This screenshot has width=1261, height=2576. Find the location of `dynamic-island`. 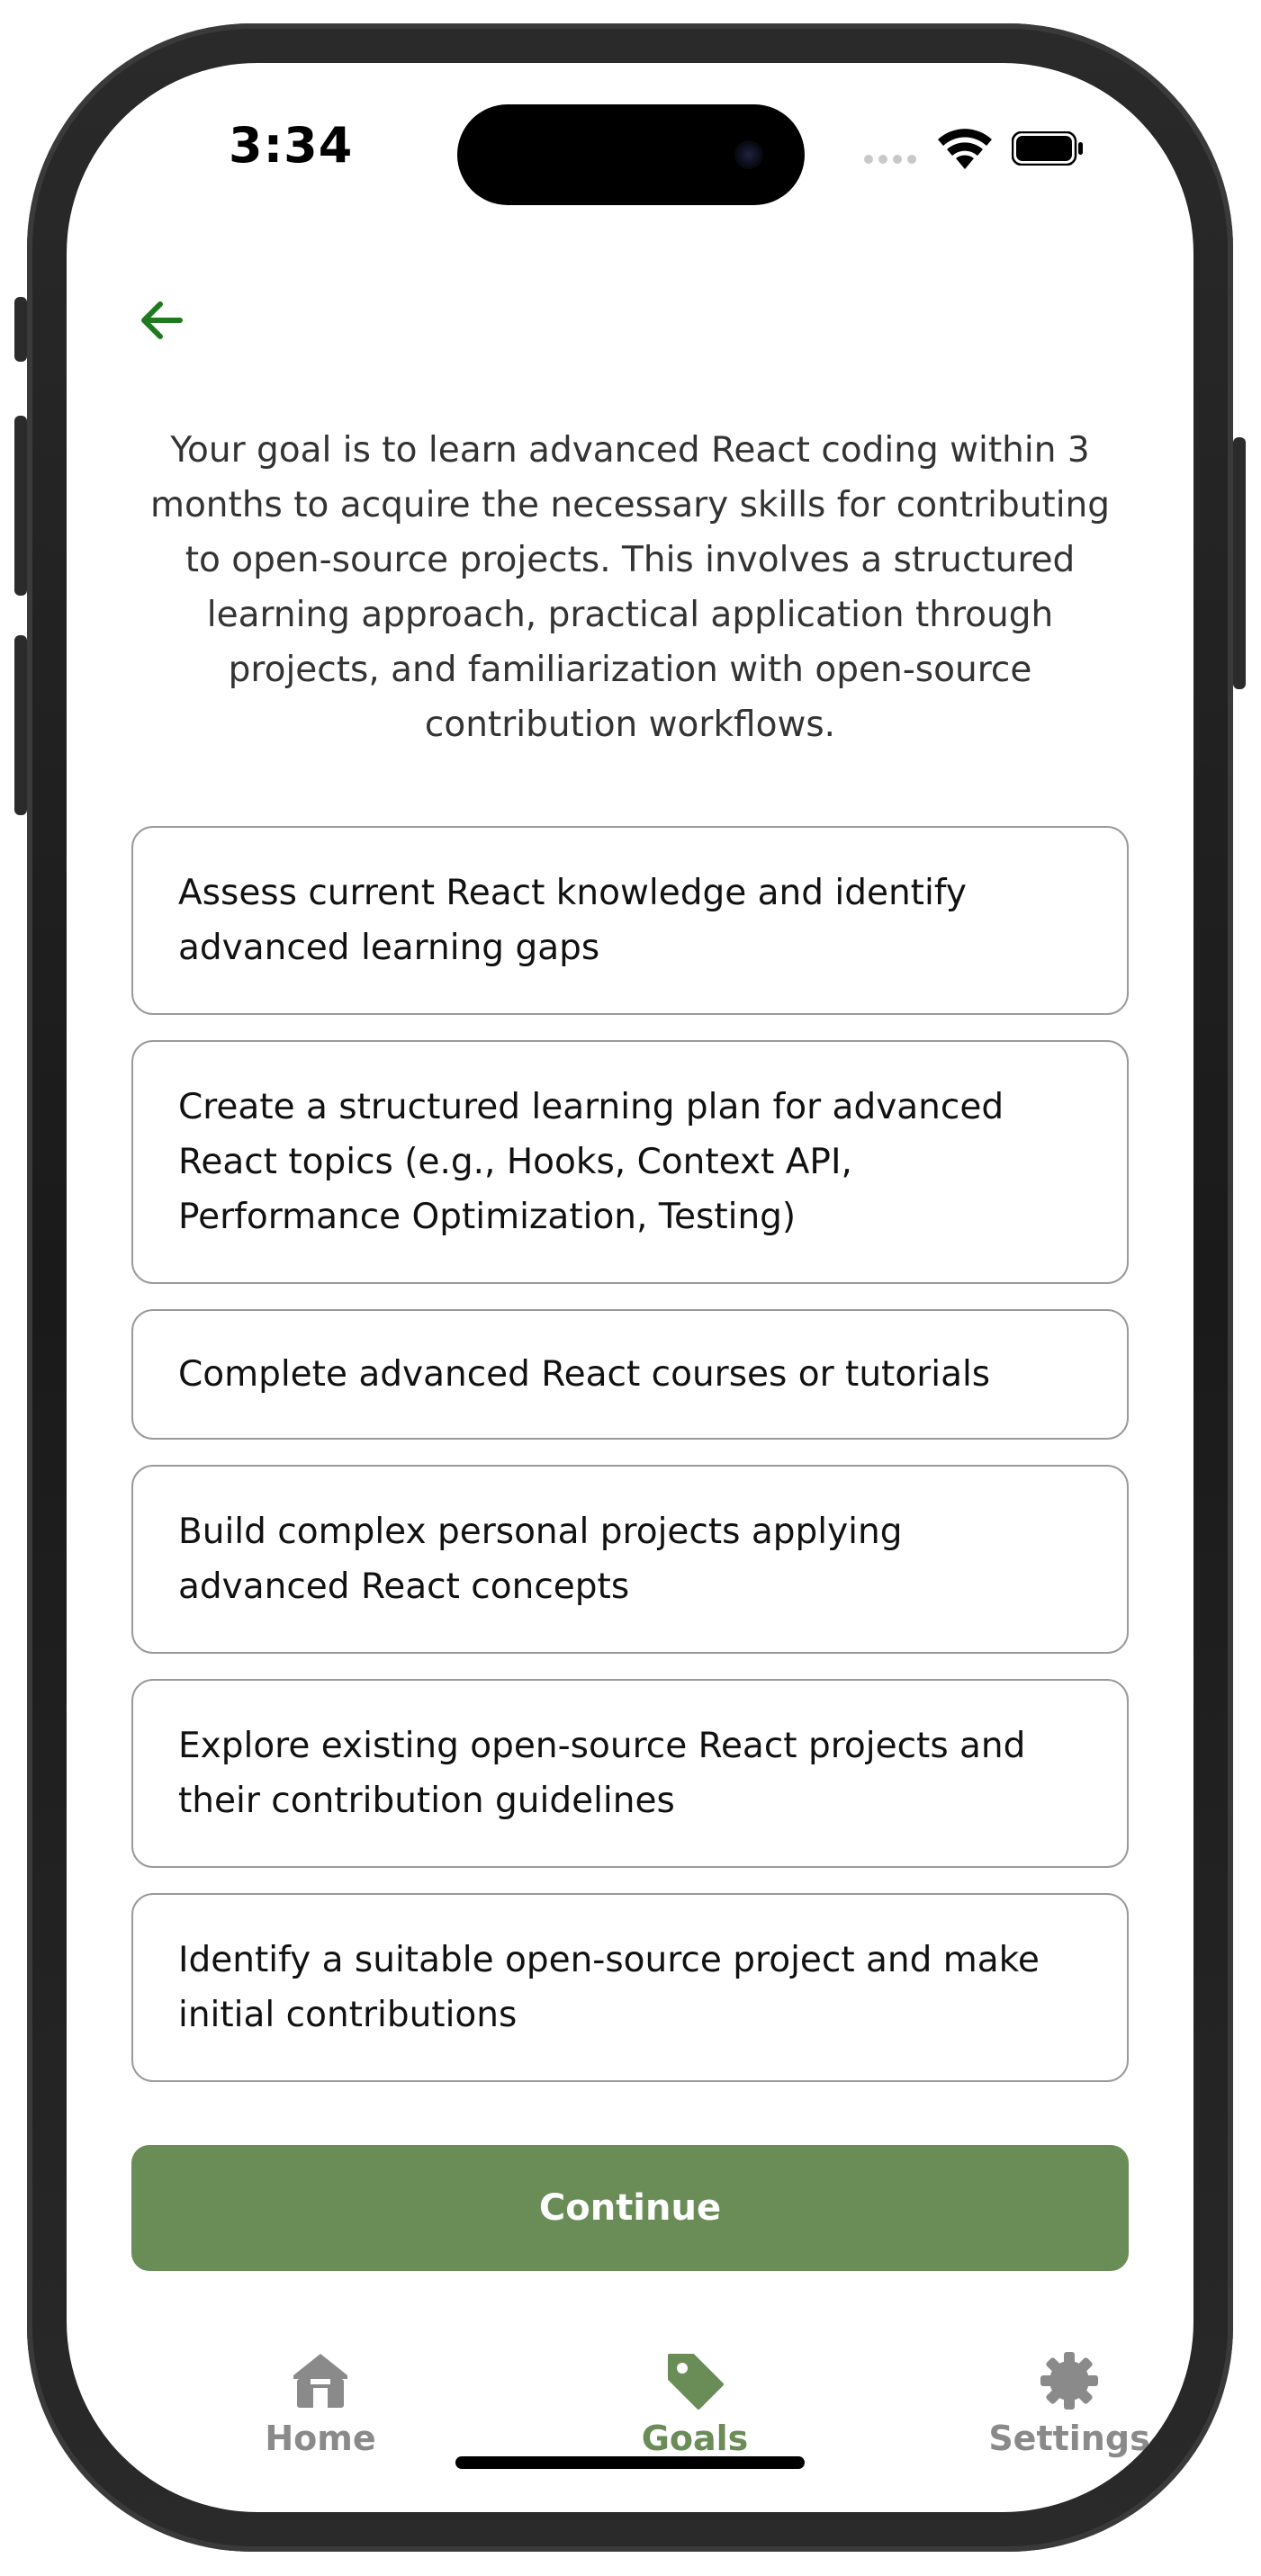

dynamic-island is located at coordinates (631, 154).